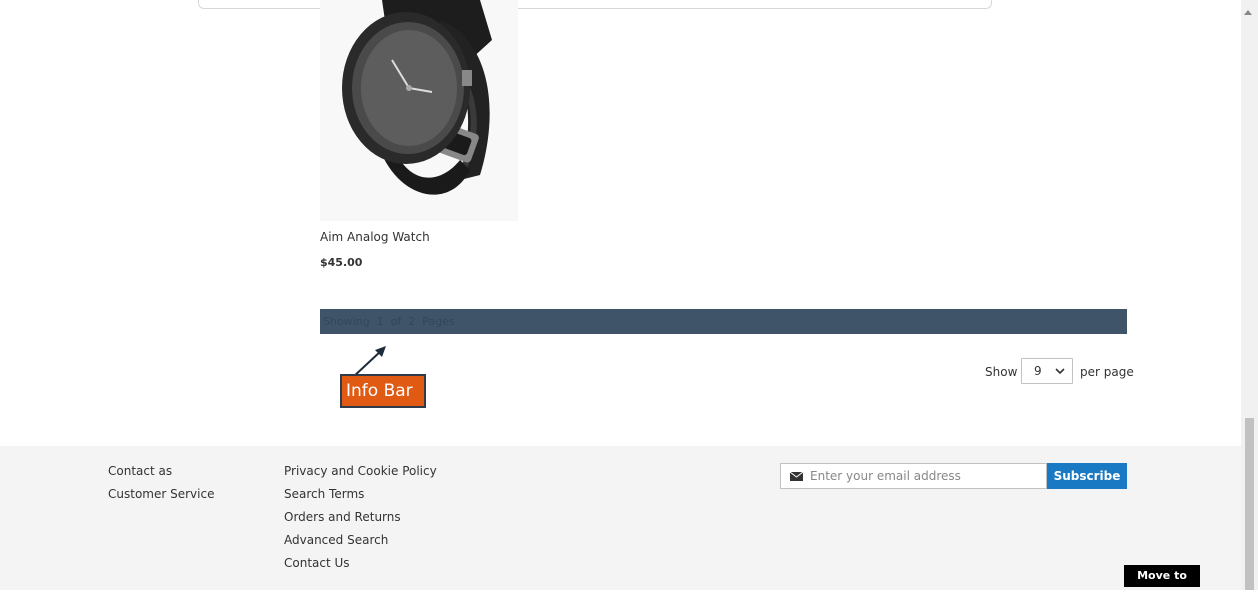  I want to click on footer-link-advanced-search: Advanced Search, so click(336, 540).